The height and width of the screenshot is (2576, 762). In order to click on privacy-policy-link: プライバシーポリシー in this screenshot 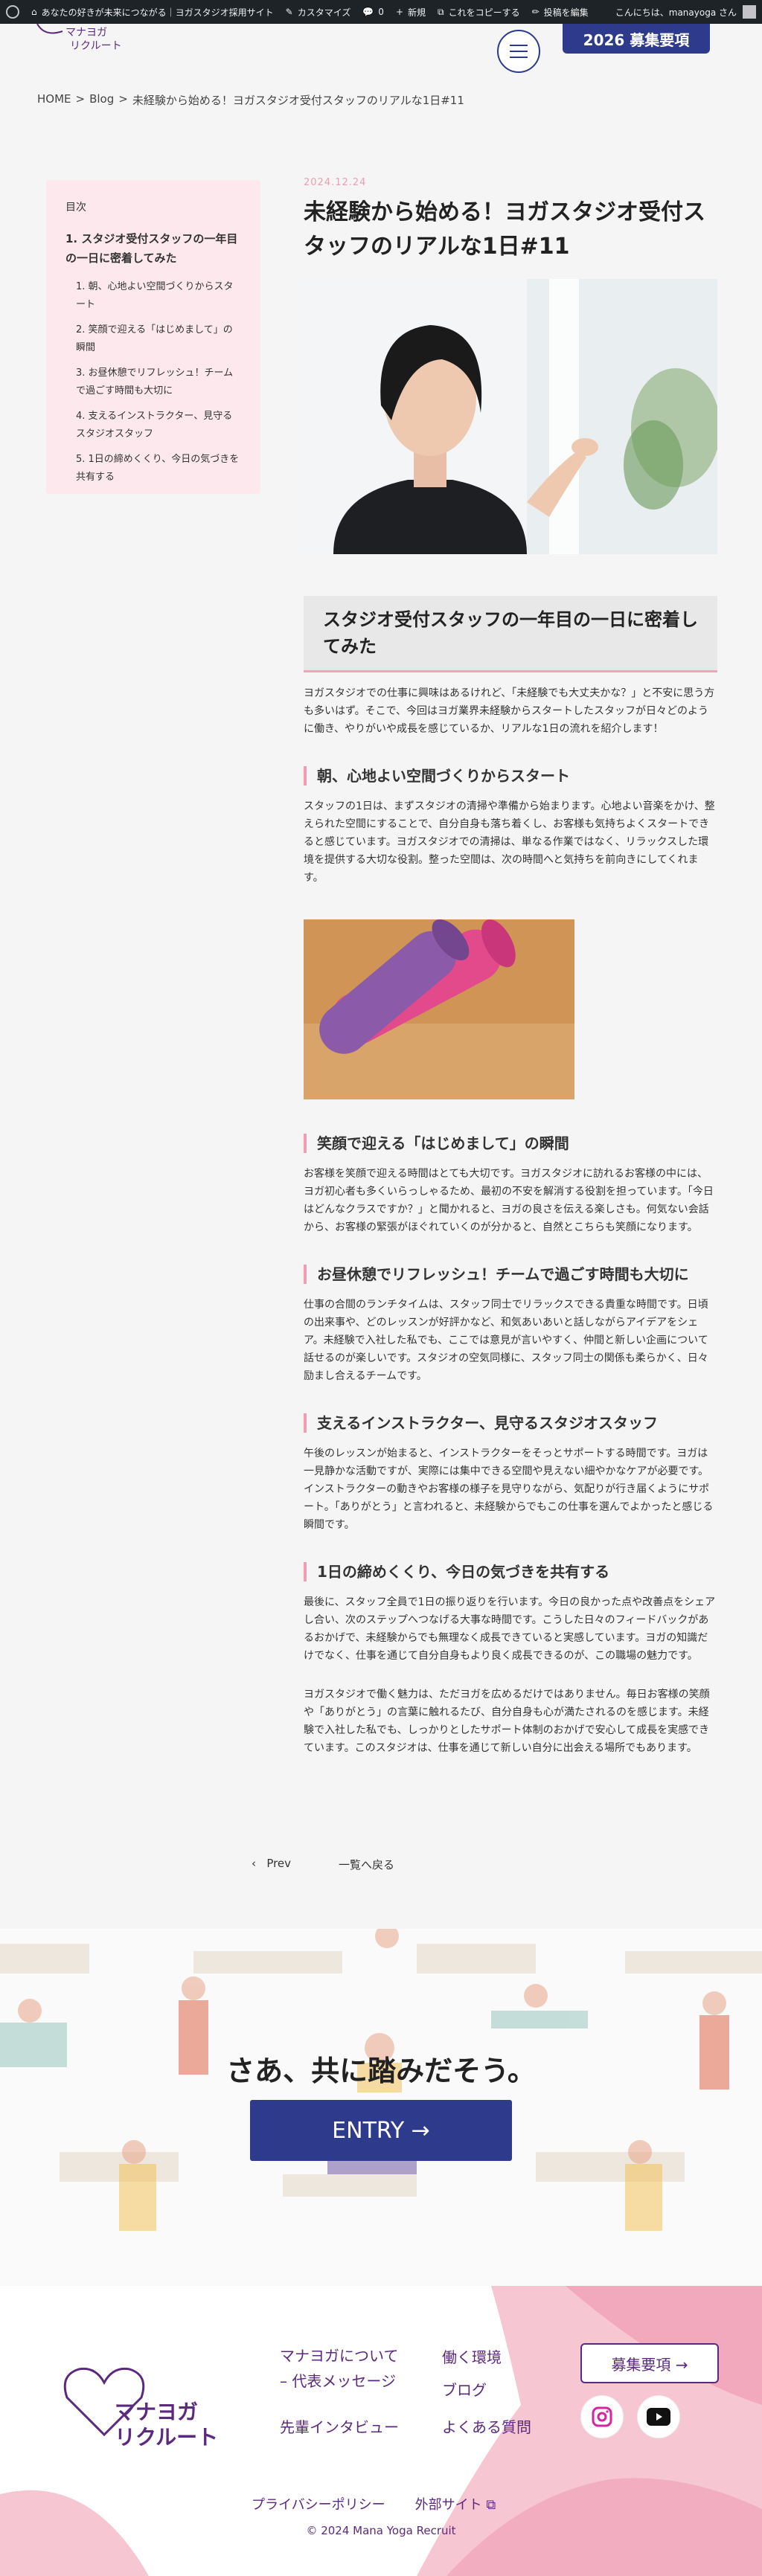, I will do `click(318, 2504)`.